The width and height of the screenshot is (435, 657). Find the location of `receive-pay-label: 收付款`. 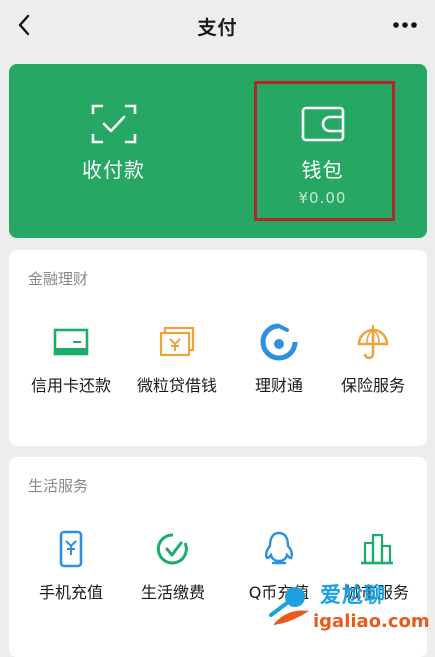

receive-pay-label: 收付款 is located at coordinates (113, 170).